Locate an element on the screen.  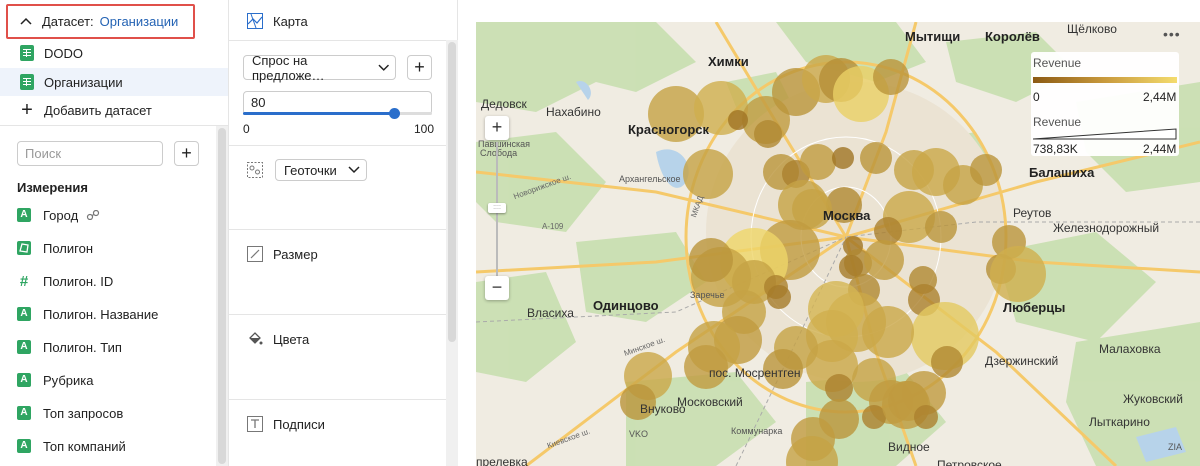
airport-label: ZIA is located at coordinates (1175, 447).